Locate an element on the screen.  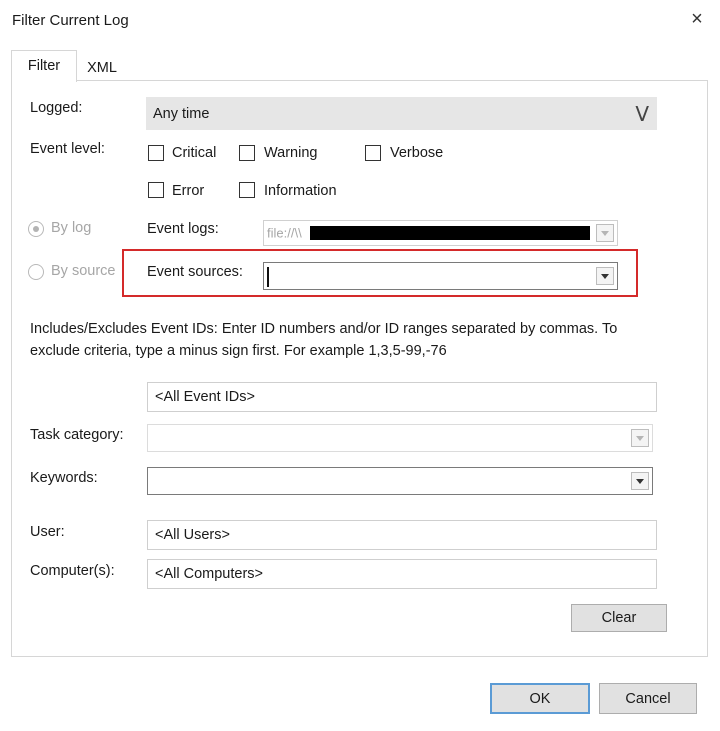
chevron-down-icon: V is located at coordinates (642, 113).